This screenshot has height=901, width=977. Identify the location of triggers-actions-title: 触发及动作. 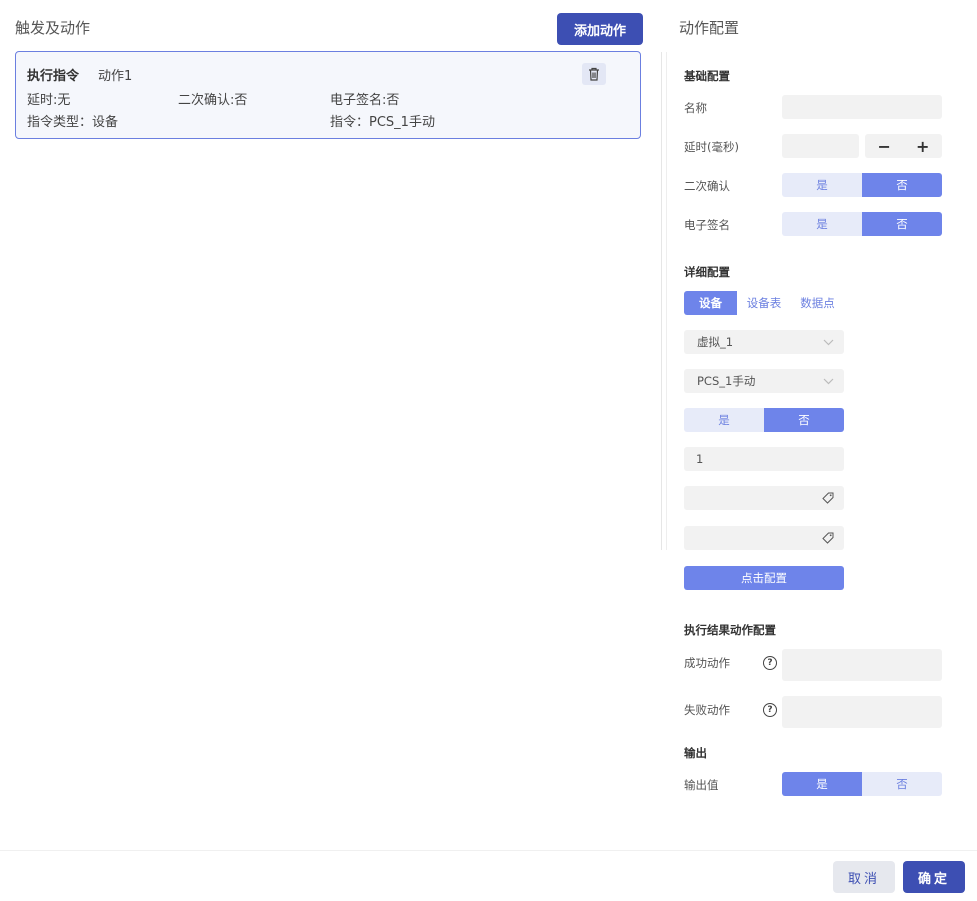
(53, 28).